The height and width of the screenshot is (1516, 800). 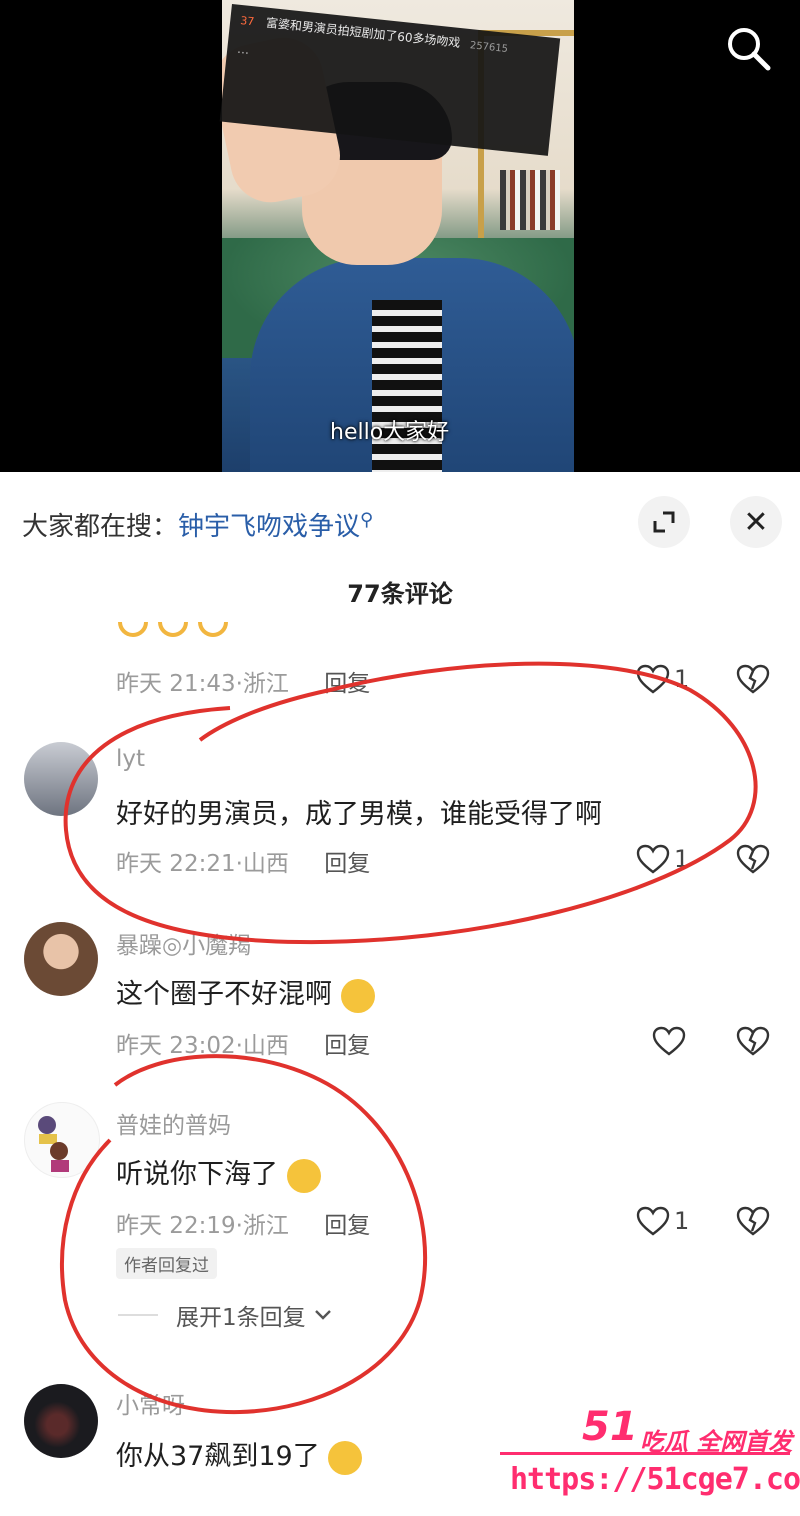 What do you see at coordinates (400, 594) in the screenshot?
I see `comment-count: 77条评论` at bounding box center [400, 594].